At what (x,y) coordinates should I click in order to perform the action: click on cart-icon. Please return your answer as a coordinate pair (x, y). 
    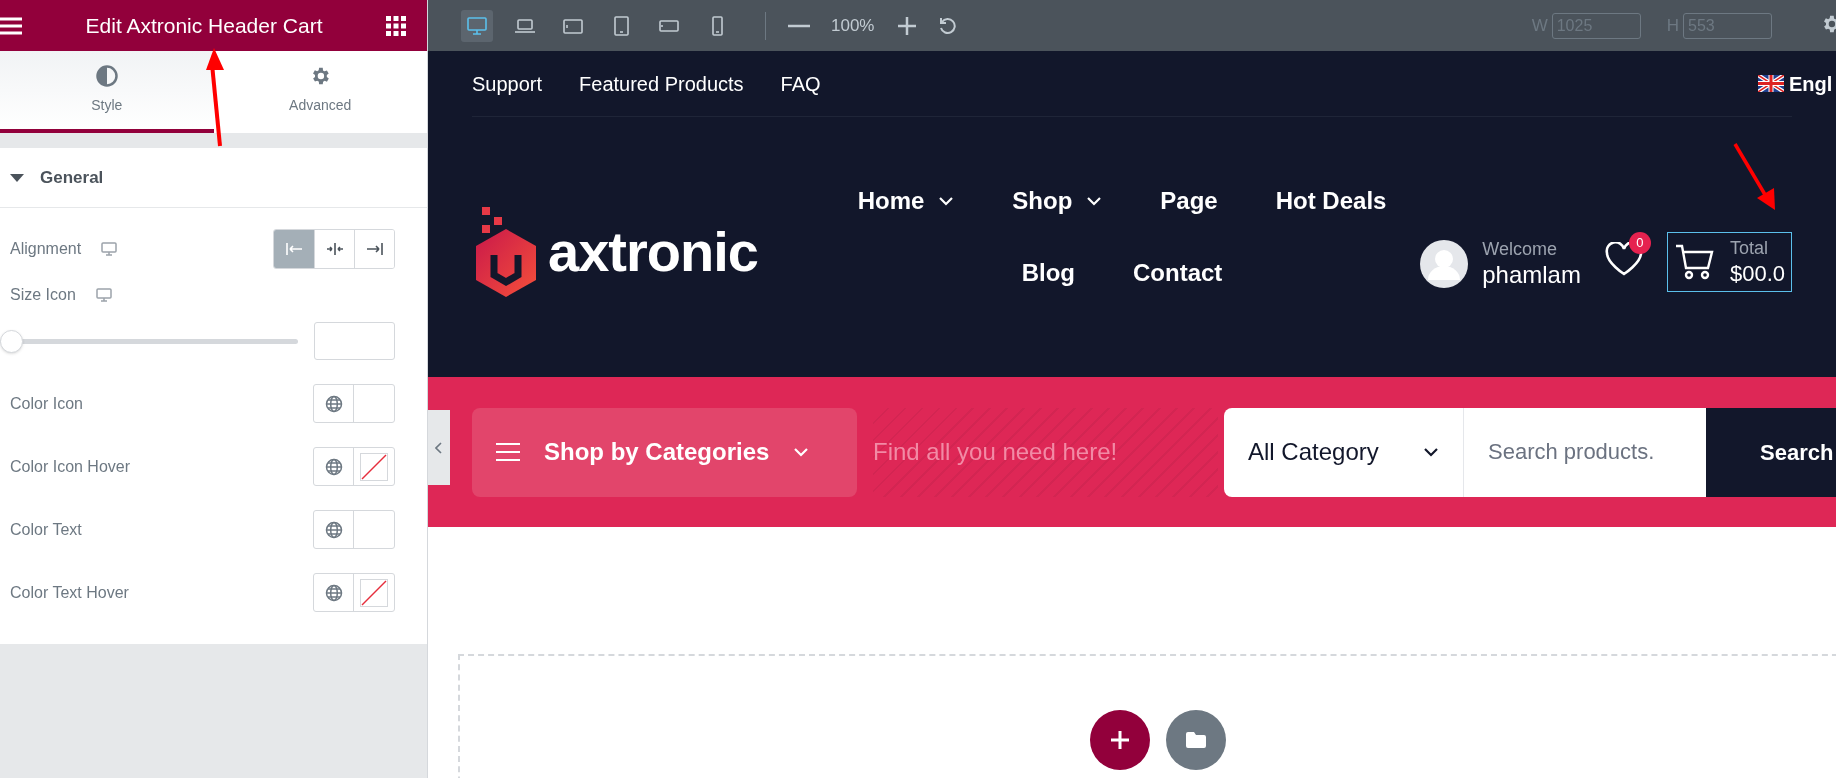
    Looking at the image, I should click on (1693, 262).